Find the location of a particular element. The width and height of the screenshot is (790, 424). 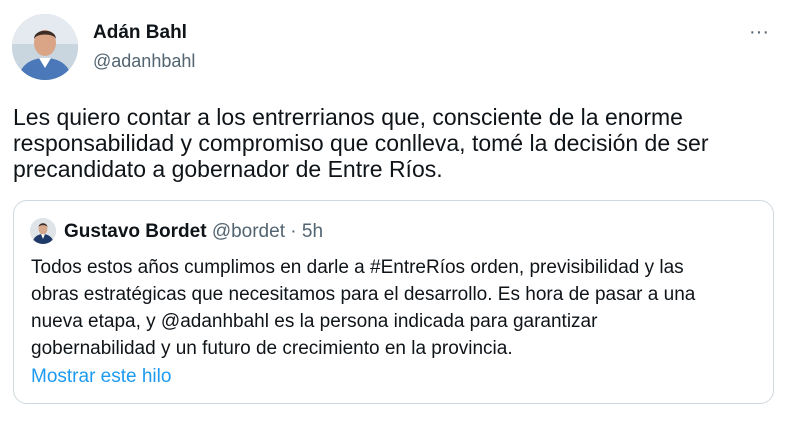

show-thread-link: Mostrar este hilo is located at coordinates (101, 377).